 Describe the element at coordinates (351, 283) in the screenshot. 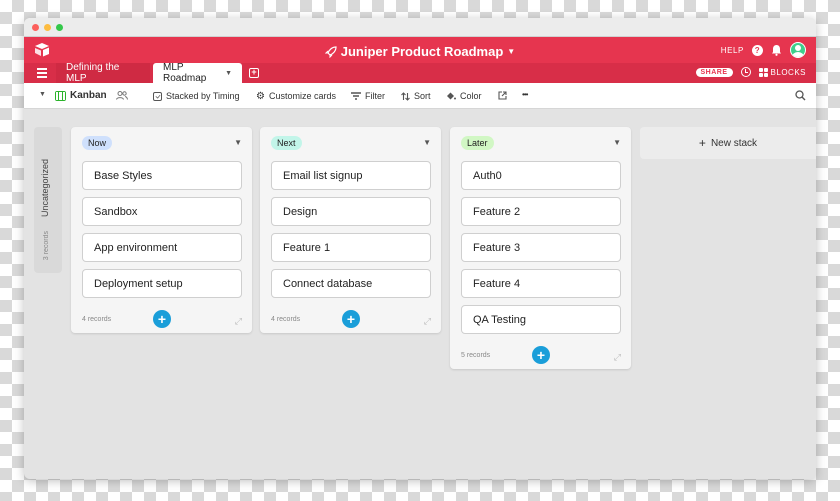

I see `card: Connect database` at that location.